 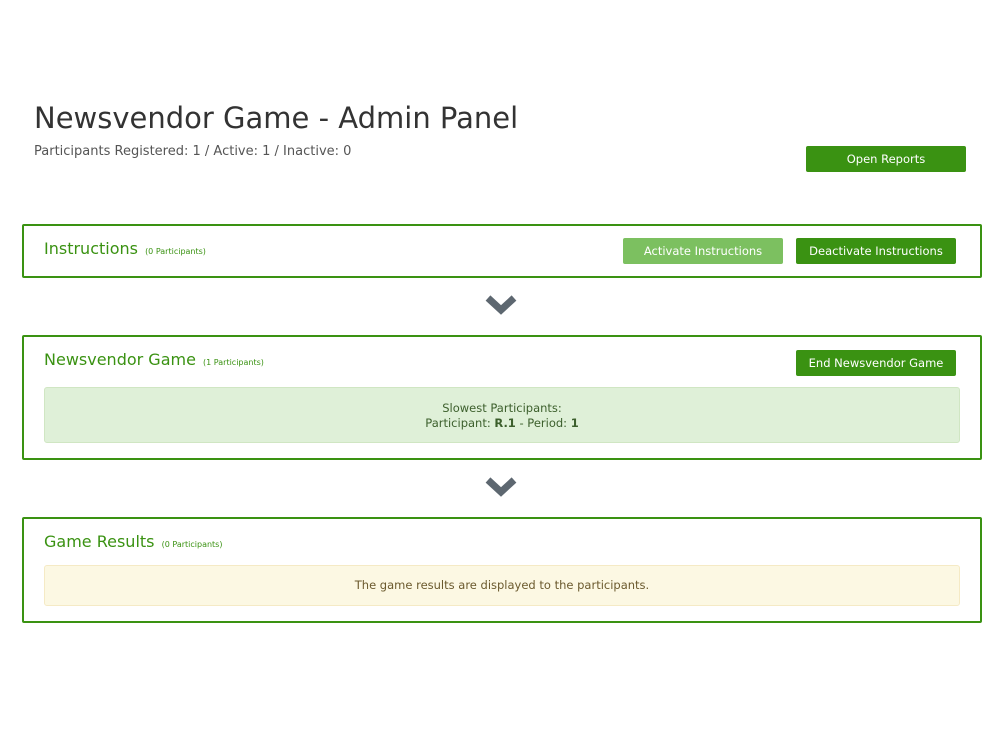 What do you see at coordinates (99, 541) in the screenshot?
I see `results-title-text: Game Results` at bounding box center [99, 541].